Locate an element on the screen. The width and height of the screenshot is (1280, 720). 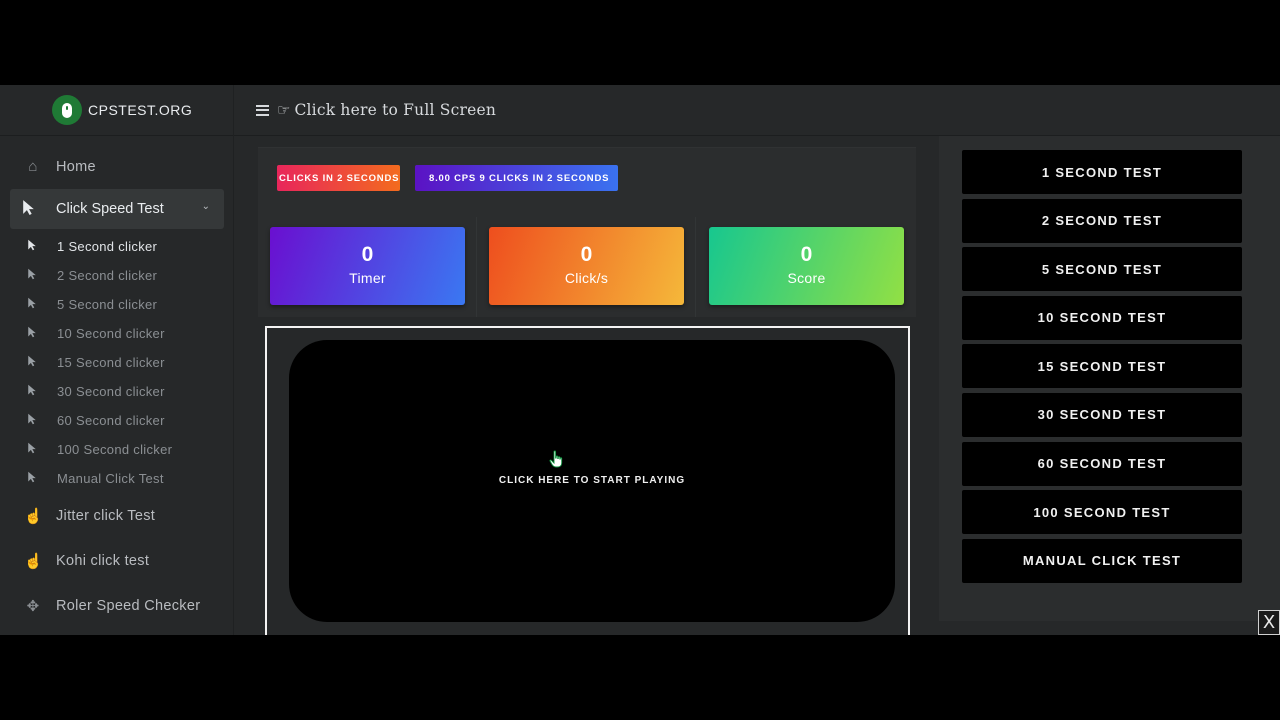
timer-label: Timer is located at coordinates (367, 278).